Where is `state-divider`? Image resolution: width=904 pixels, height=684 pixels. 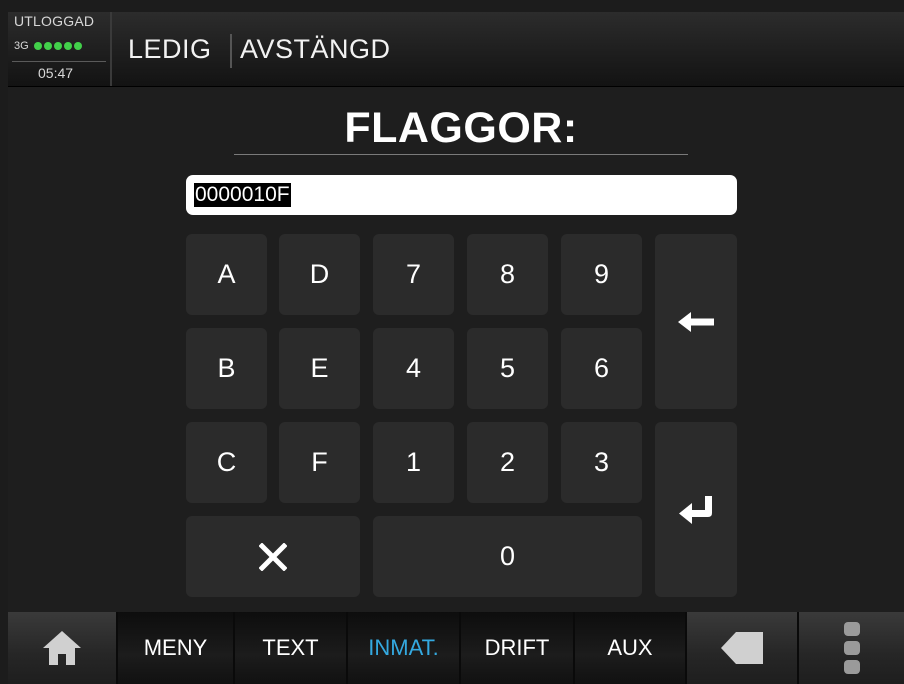
state-divider is located at coordinates (231, 51).